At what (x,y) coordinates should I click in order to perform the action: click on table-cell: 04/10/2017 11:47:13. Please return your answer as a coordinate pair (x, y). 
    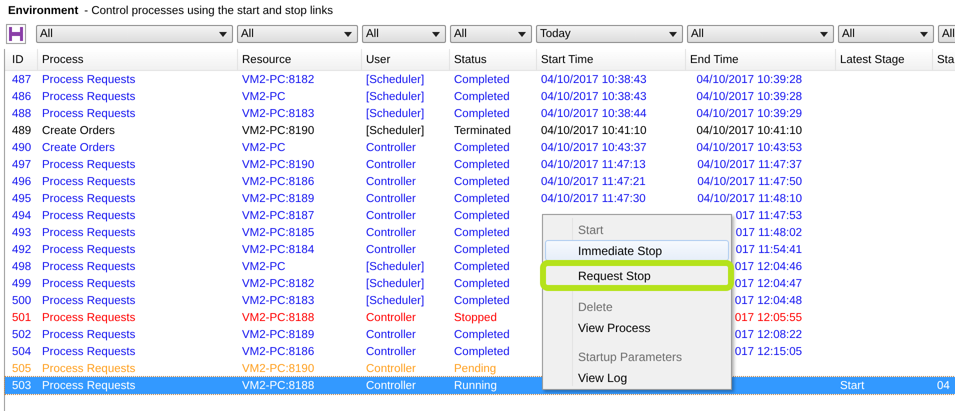
    Looking at the image, I should click on (593, 164).